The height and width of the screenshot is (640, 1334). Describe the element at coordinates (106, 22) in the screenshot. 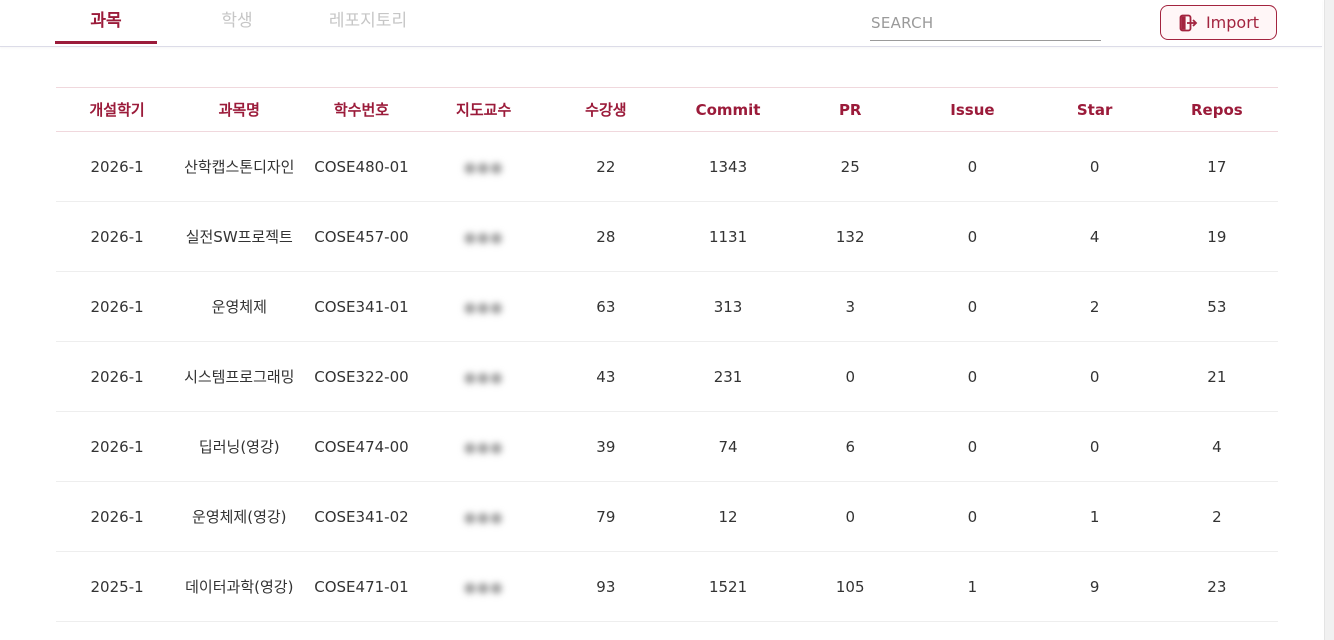

I see `tab-course: 과목` at that location.